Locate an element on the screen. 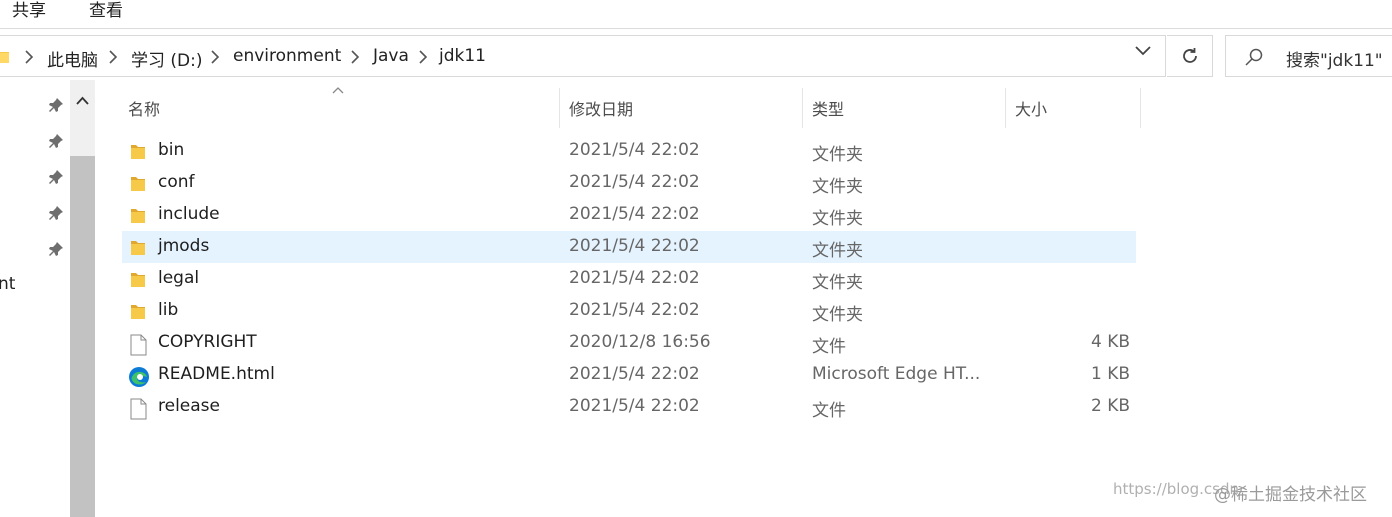 This screenshot has width=1392, height=517. refresh-icon is located at coordinates (1189, 55).